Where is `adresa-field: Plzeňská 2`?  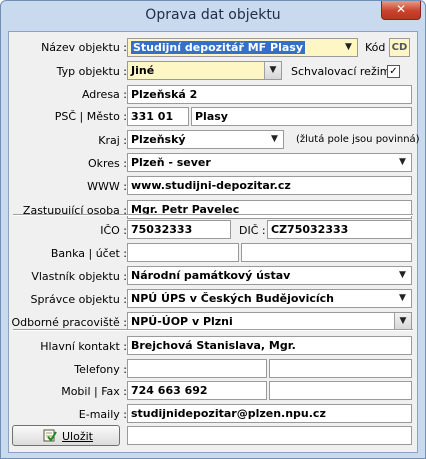 adresa-field: Plzeňská 2 is located at coordinates (269, 94).